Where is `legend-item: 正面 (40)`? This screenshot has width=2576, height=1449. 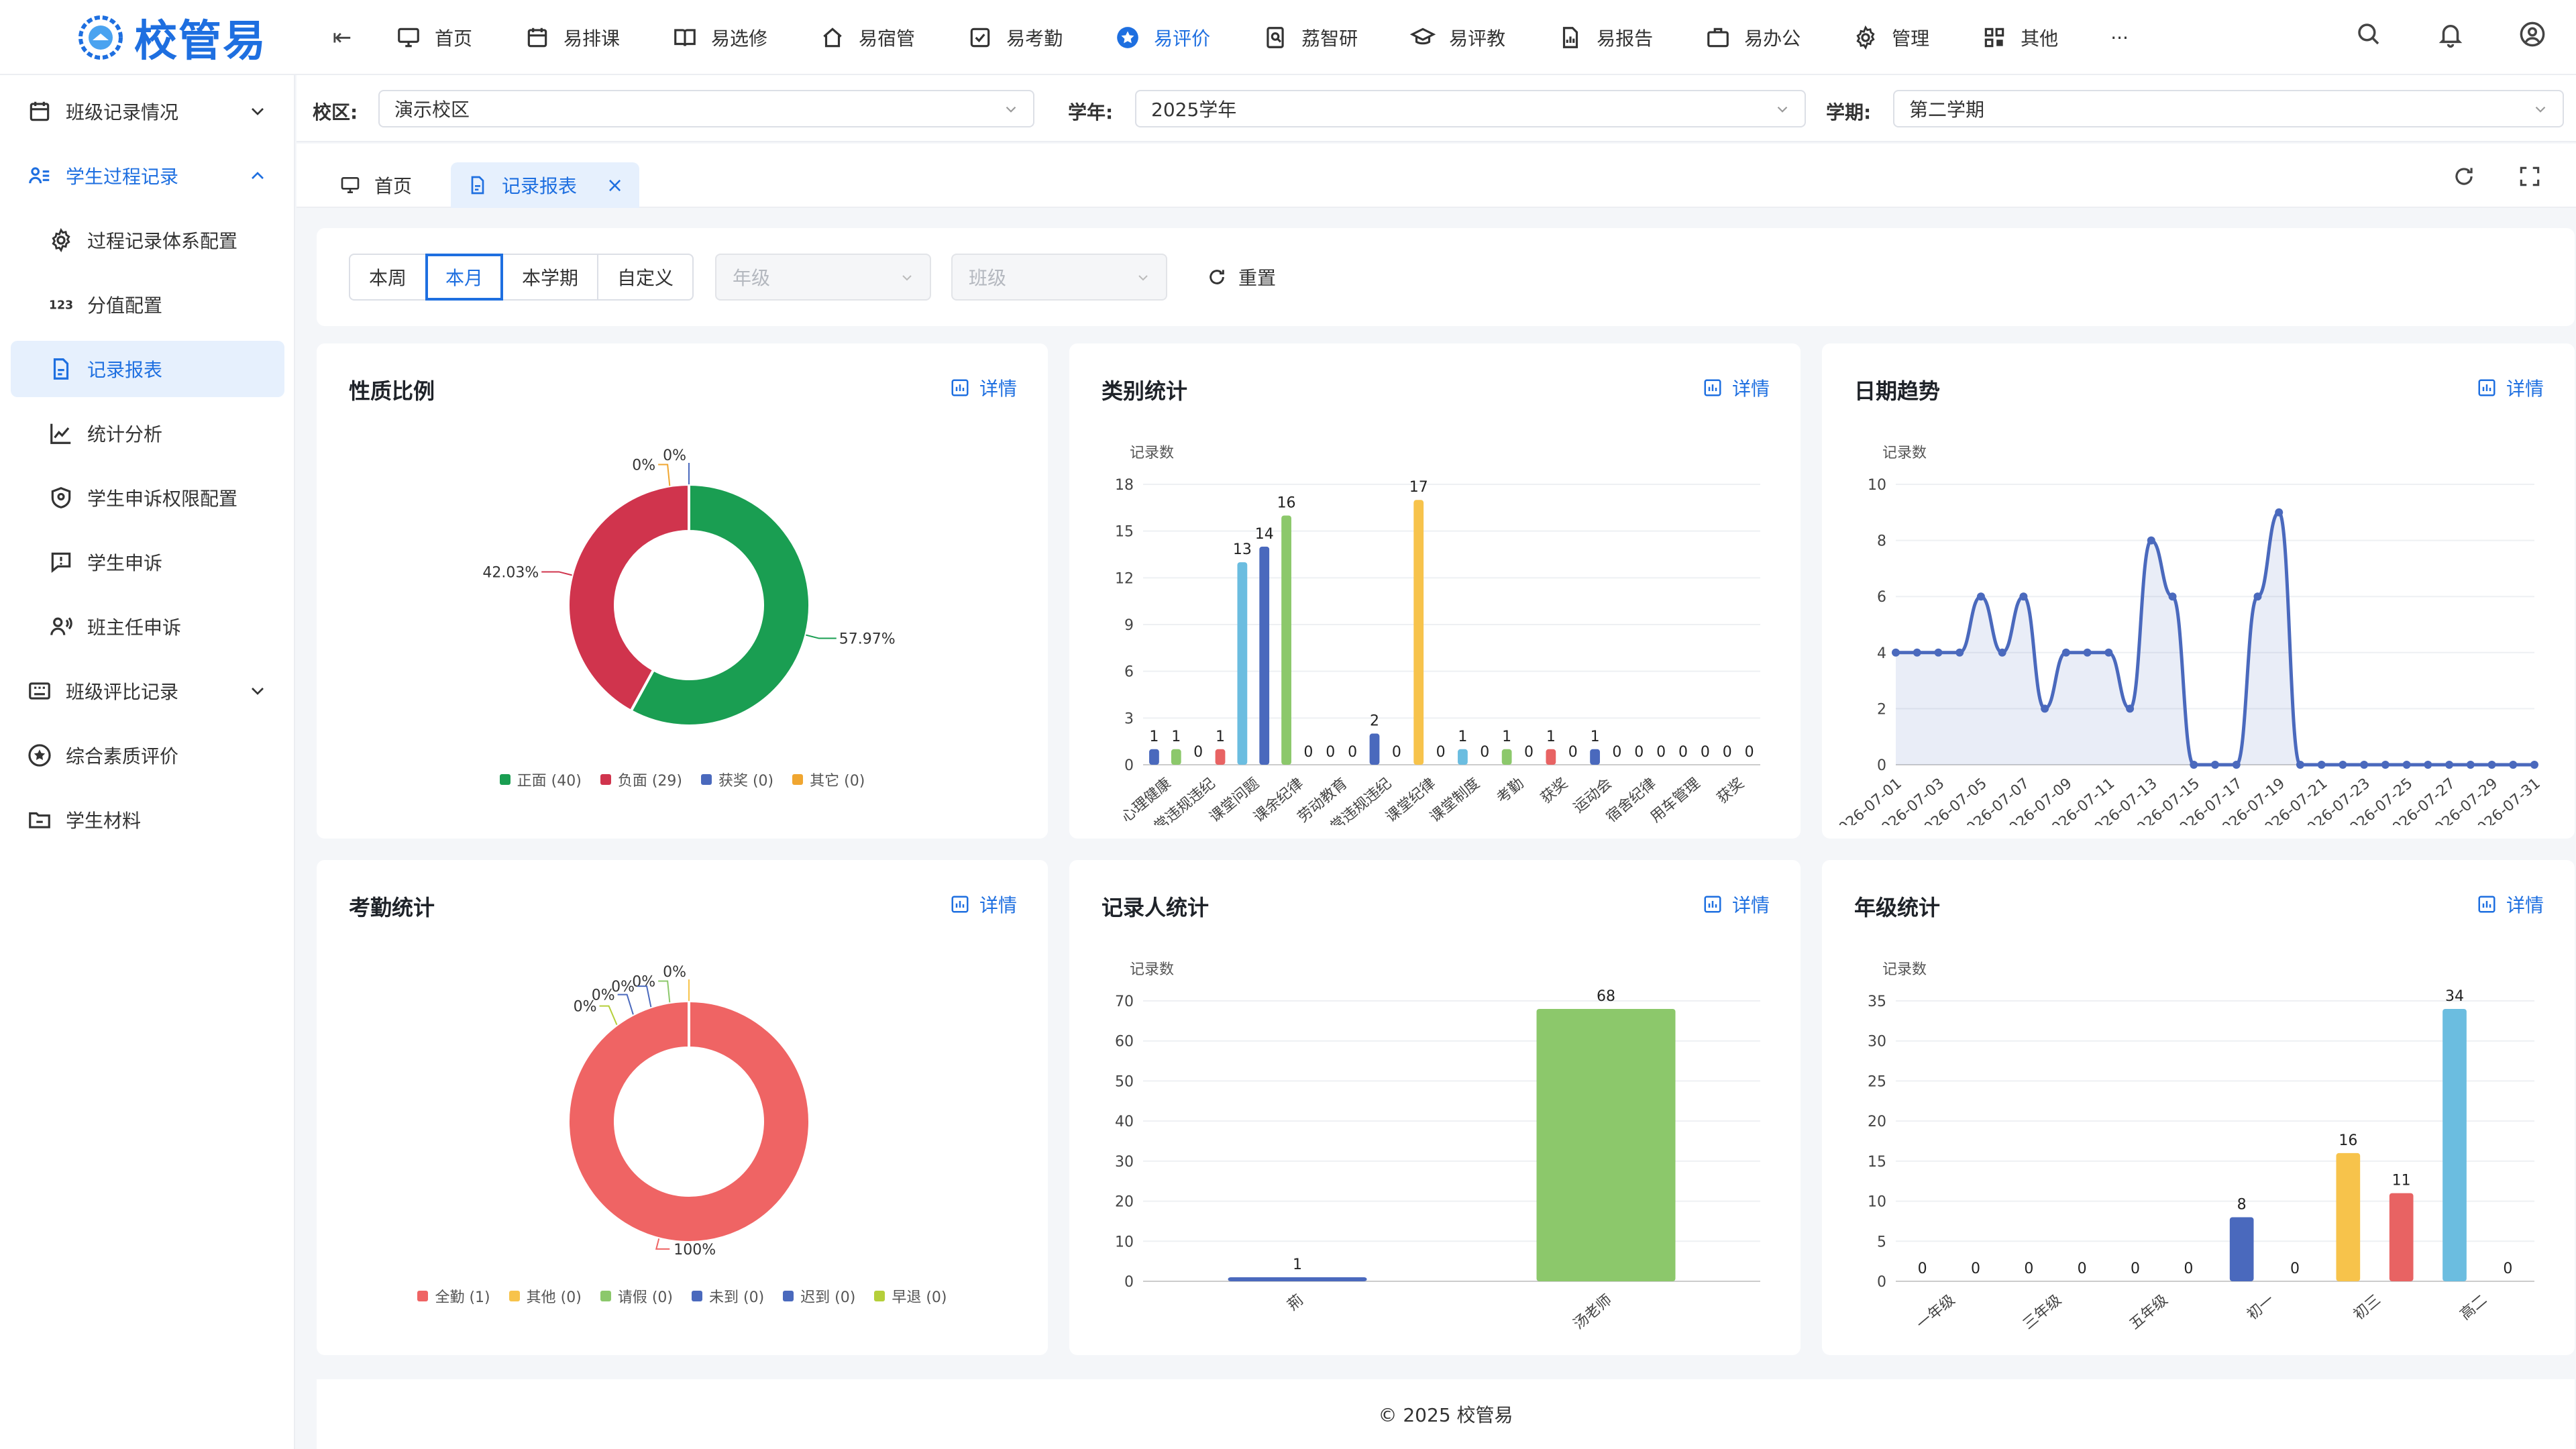
legend-item: 正面 (40) is located at coordinates (540, 779).